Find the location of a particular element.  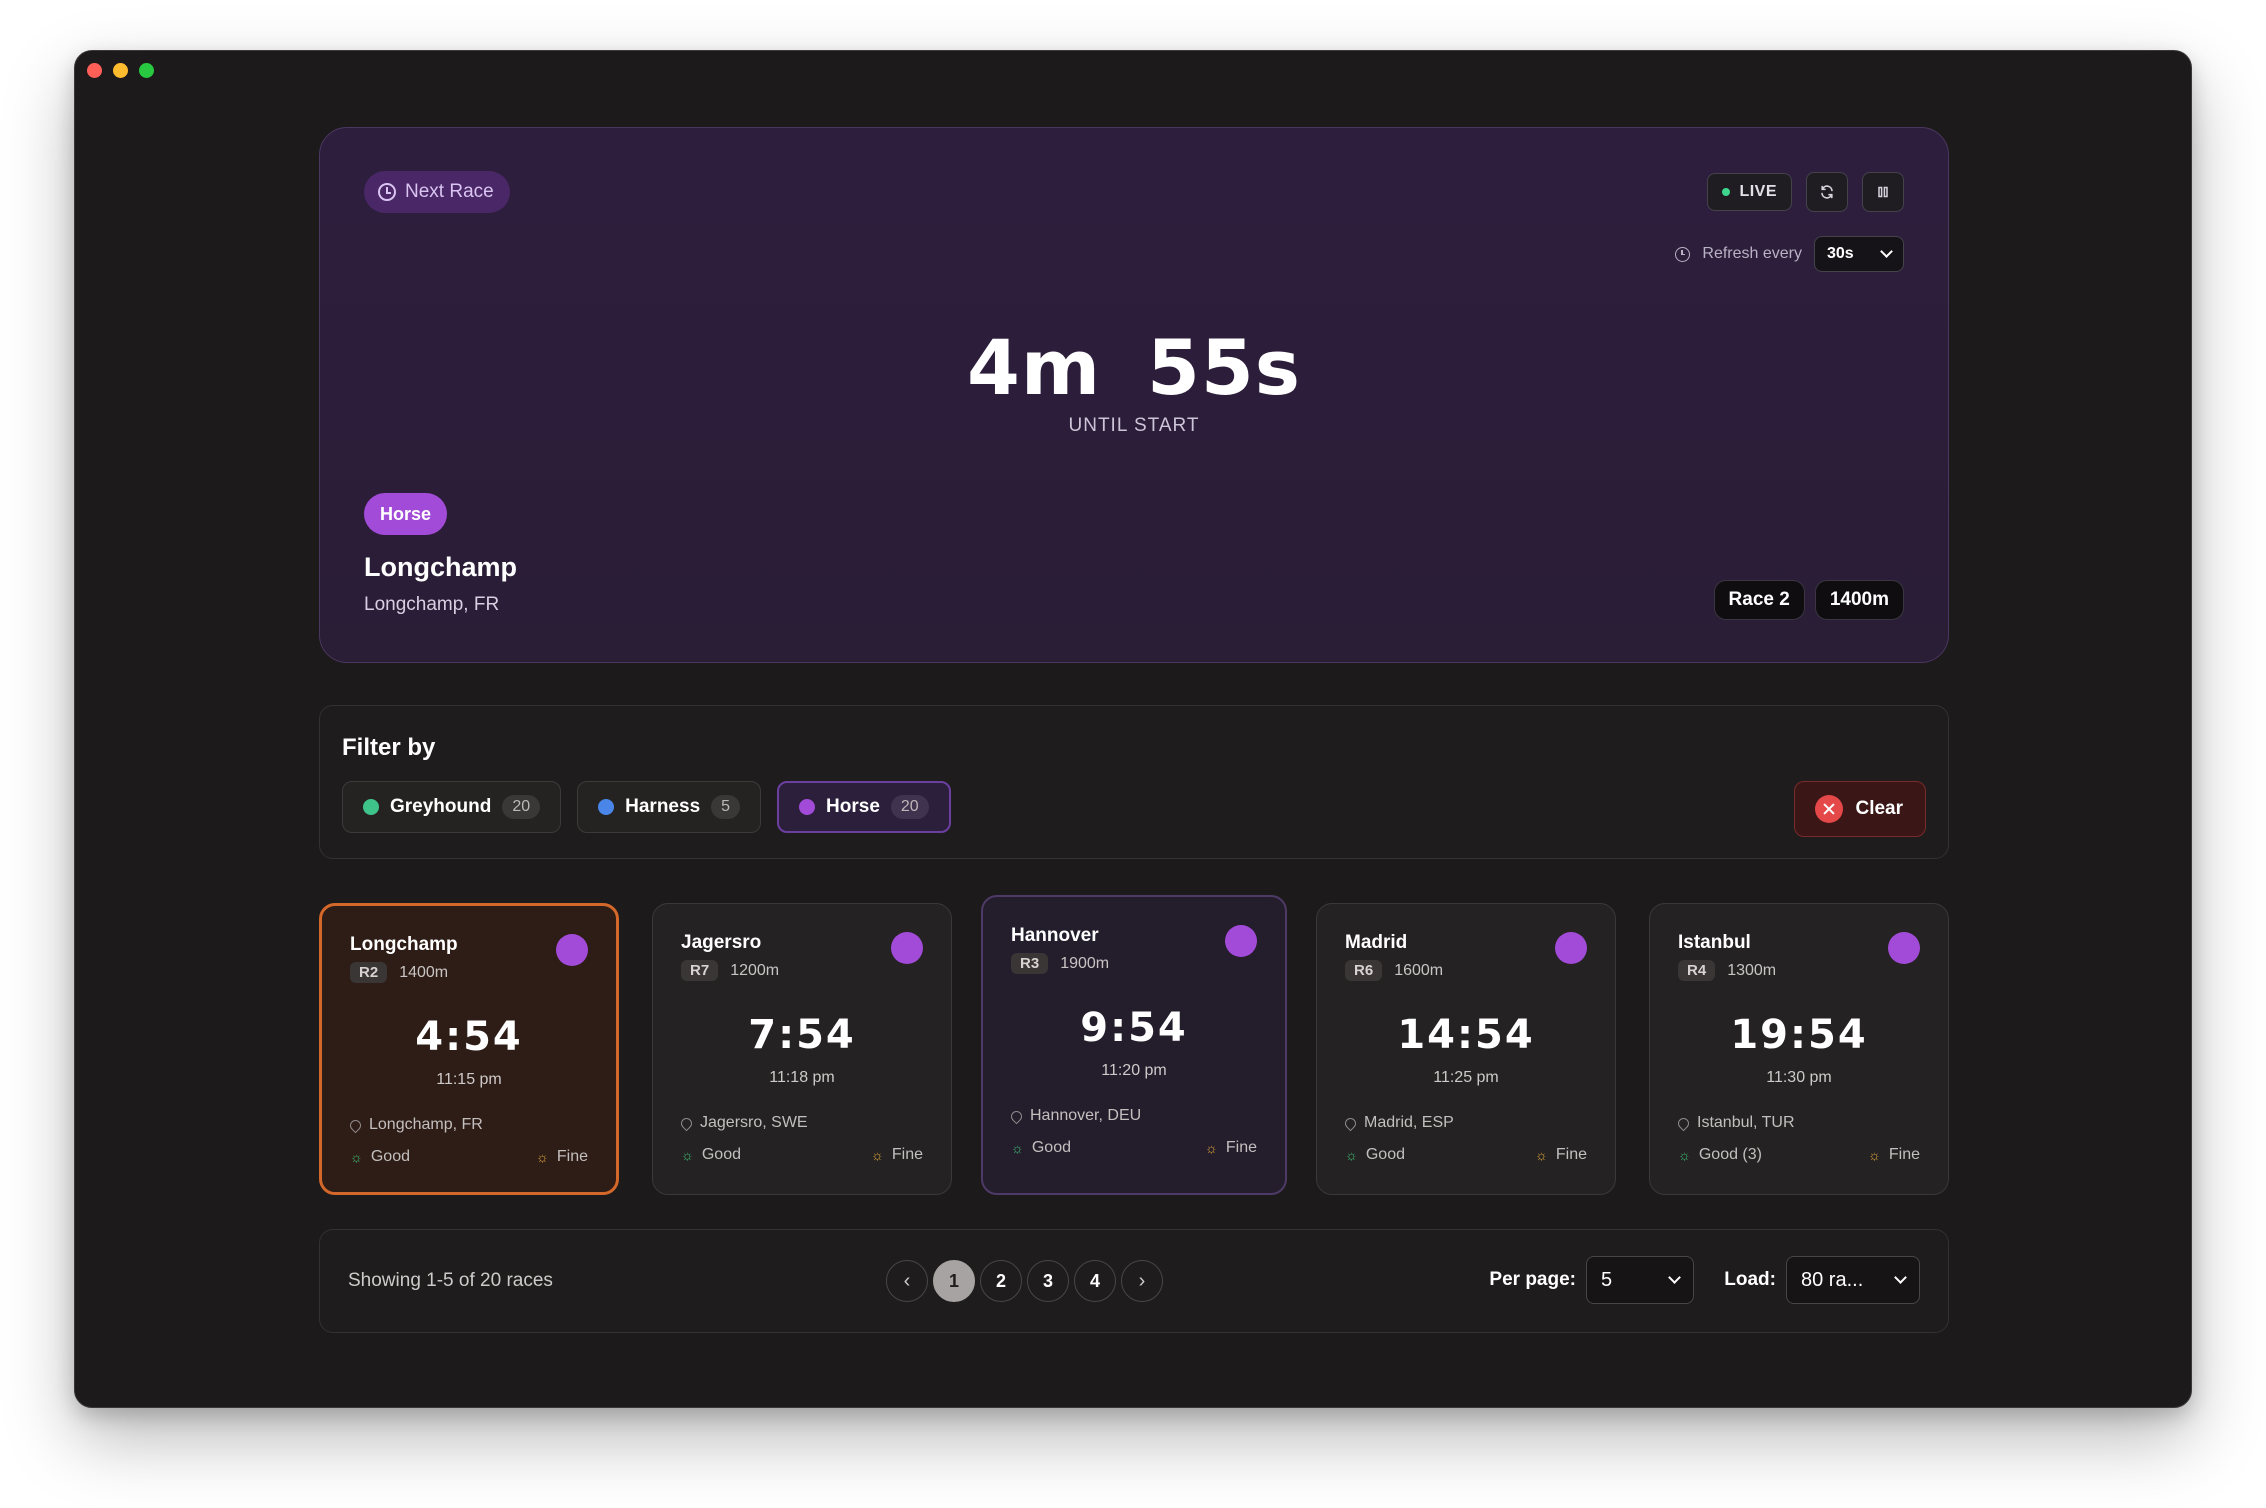

page-button-3: 3 is located at coordinates (1048, 1281).